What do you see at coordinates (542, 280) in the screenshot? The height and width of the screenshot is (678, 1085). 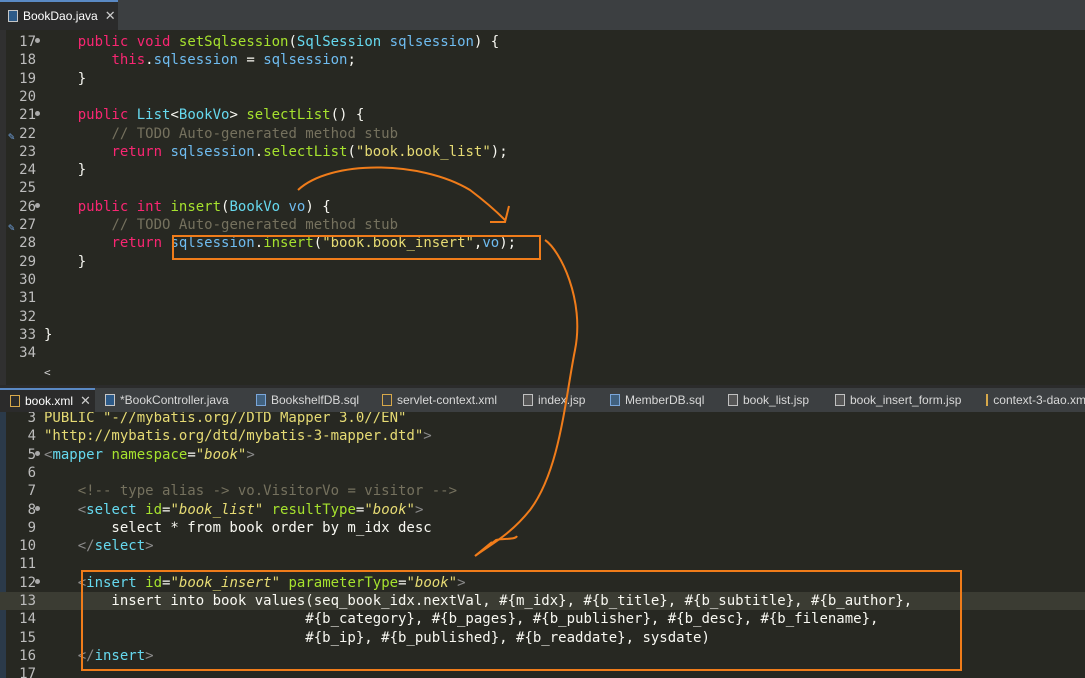 I see `code-line: 30` at bounding box center [542, 280].